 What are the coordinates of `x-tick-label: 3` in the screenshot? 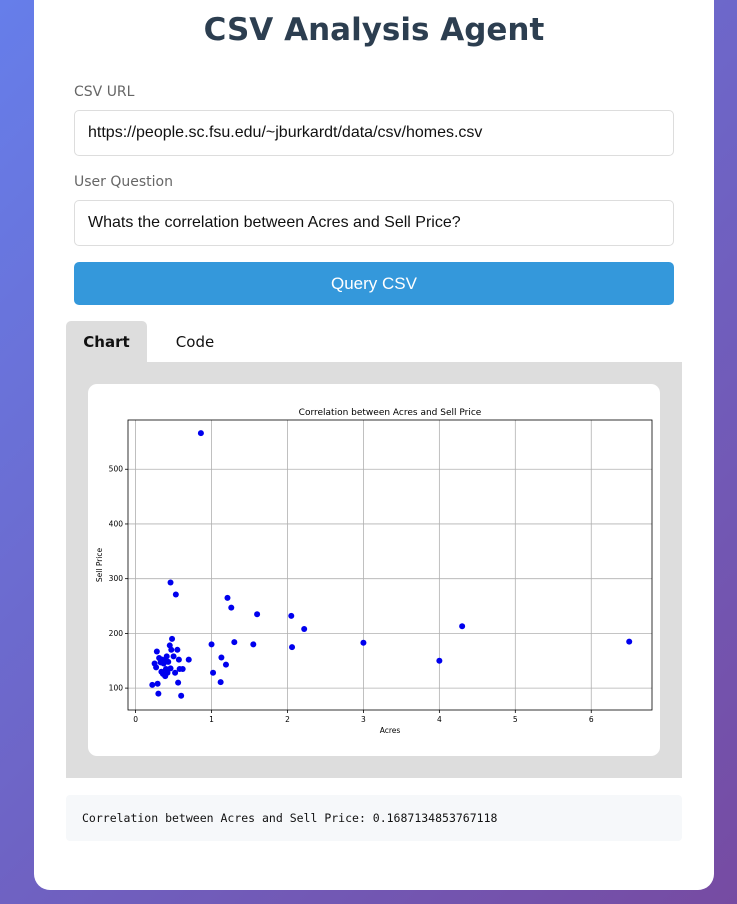 It's located at (363, 719).